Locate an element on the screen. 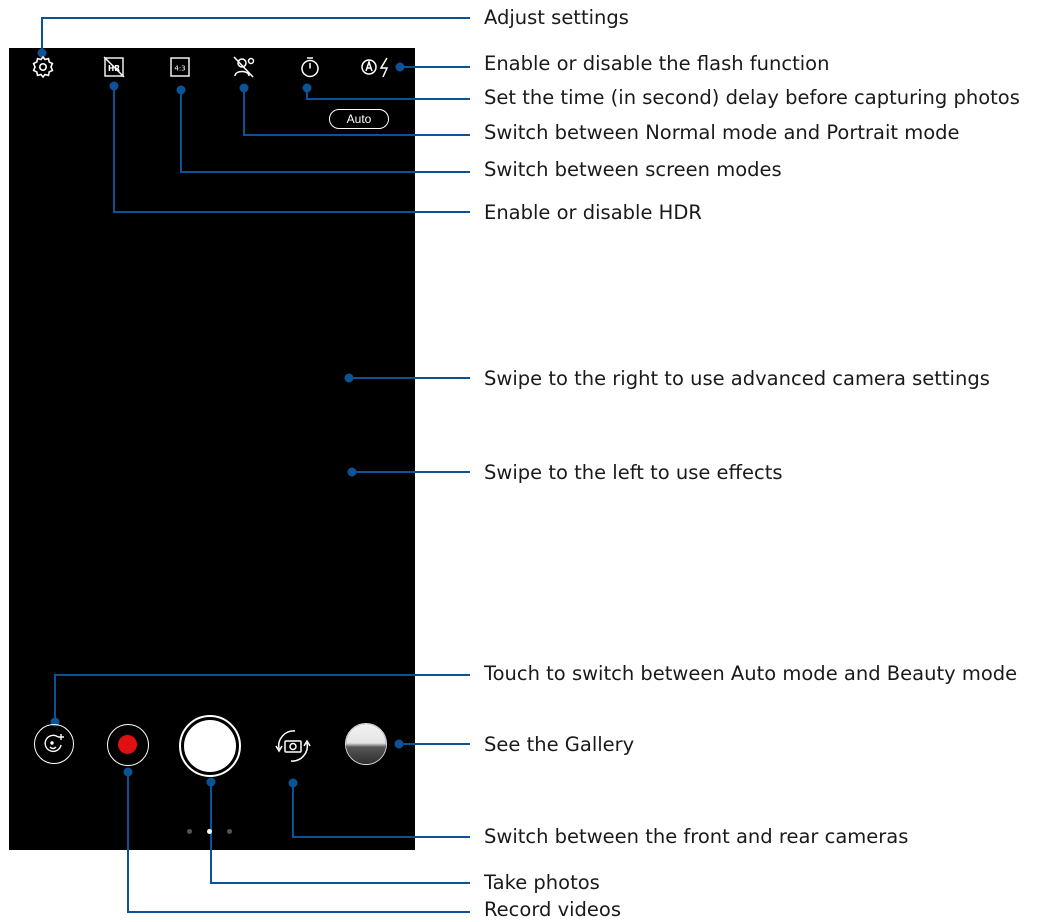  leader-hdr is located at coordinates (291, 149).